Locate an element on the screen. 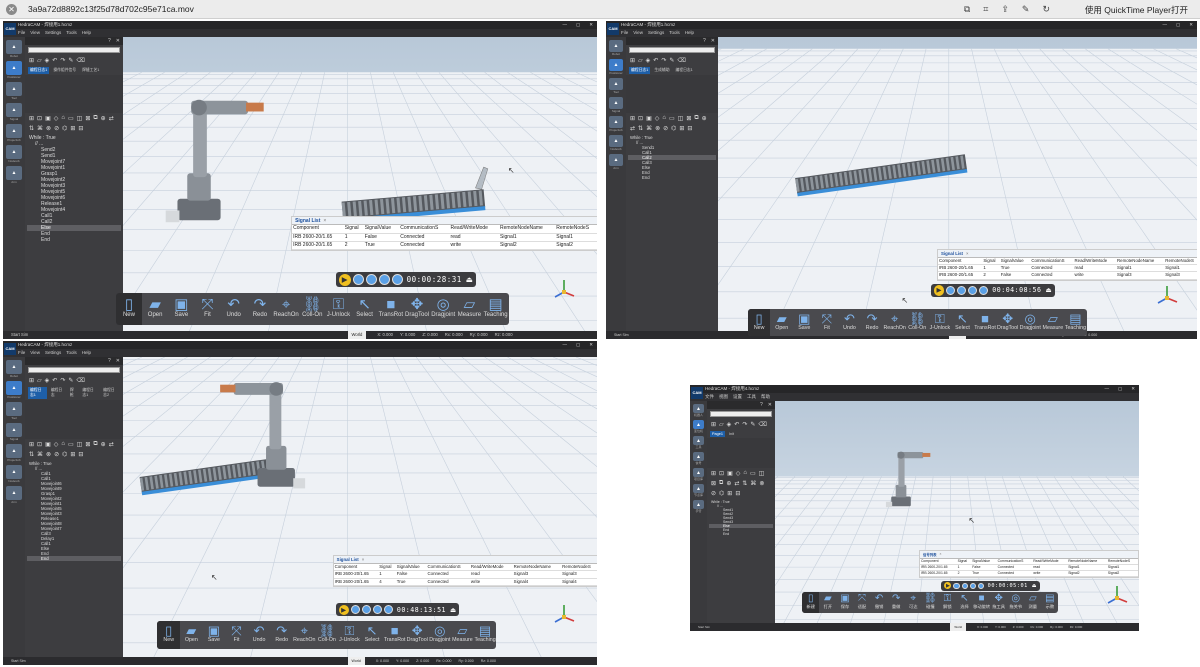 Image resolution: width=1200 pixels, height=667 pixels. menu-settings: 设置 is located at coordinates (737, 397).